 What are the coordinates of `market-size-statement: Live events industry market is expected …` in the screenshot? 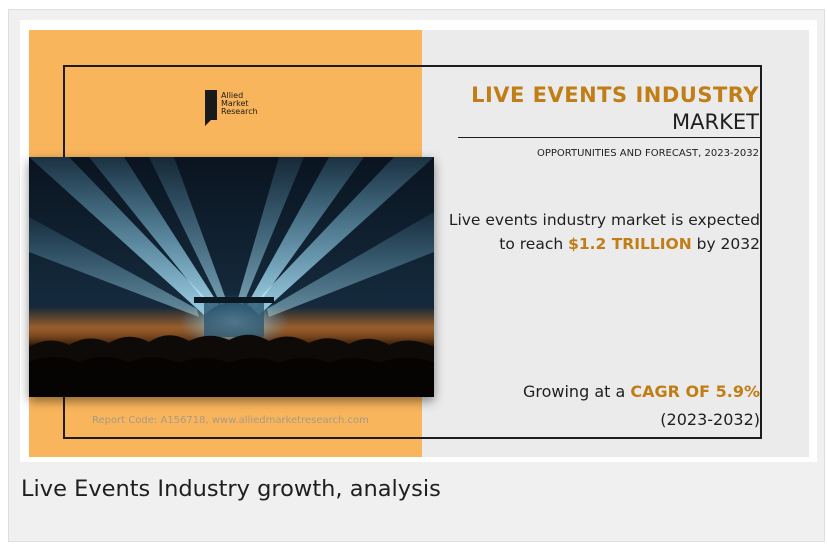 It's located at (598, 232).